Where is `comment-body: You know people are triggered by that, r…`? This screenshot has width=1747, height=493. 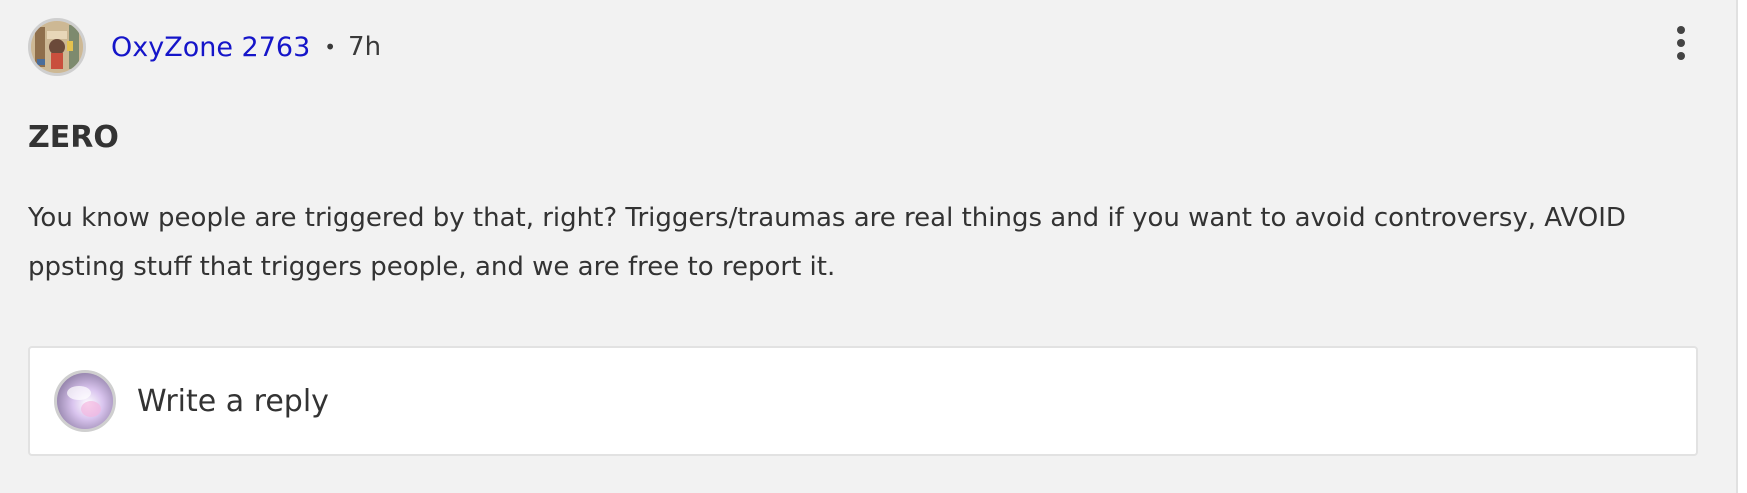 comment-body: You know people are triggered by that, r… is located at coordinates (827, 242).